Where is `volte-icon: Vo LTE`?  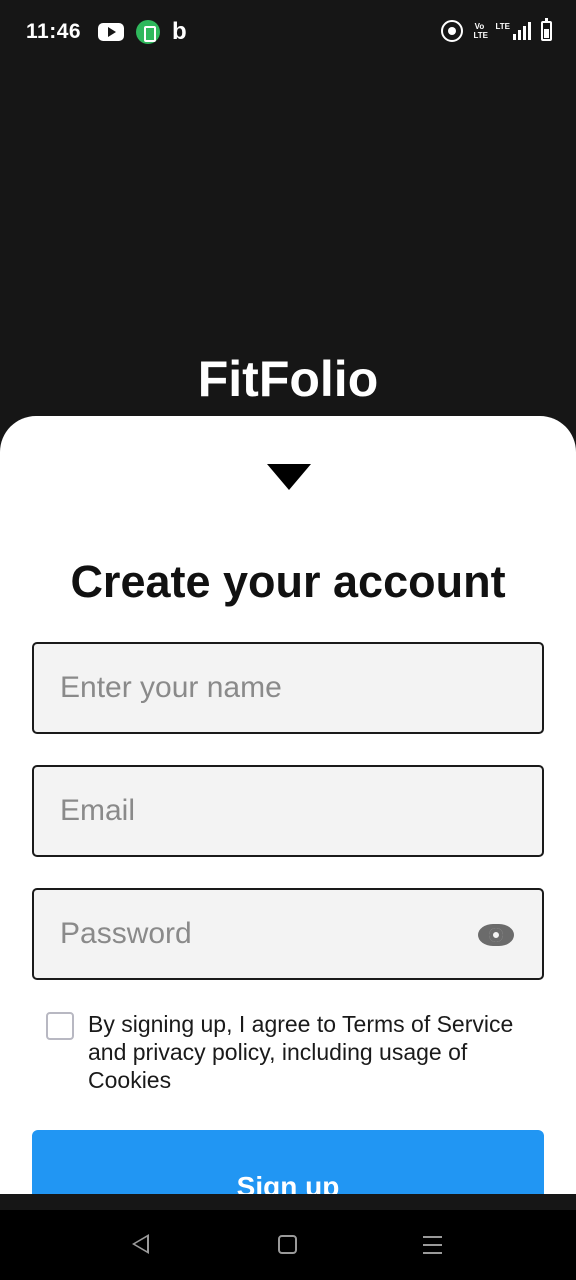 volte-icon: Vo LTE is located at coordinates (480, 31).